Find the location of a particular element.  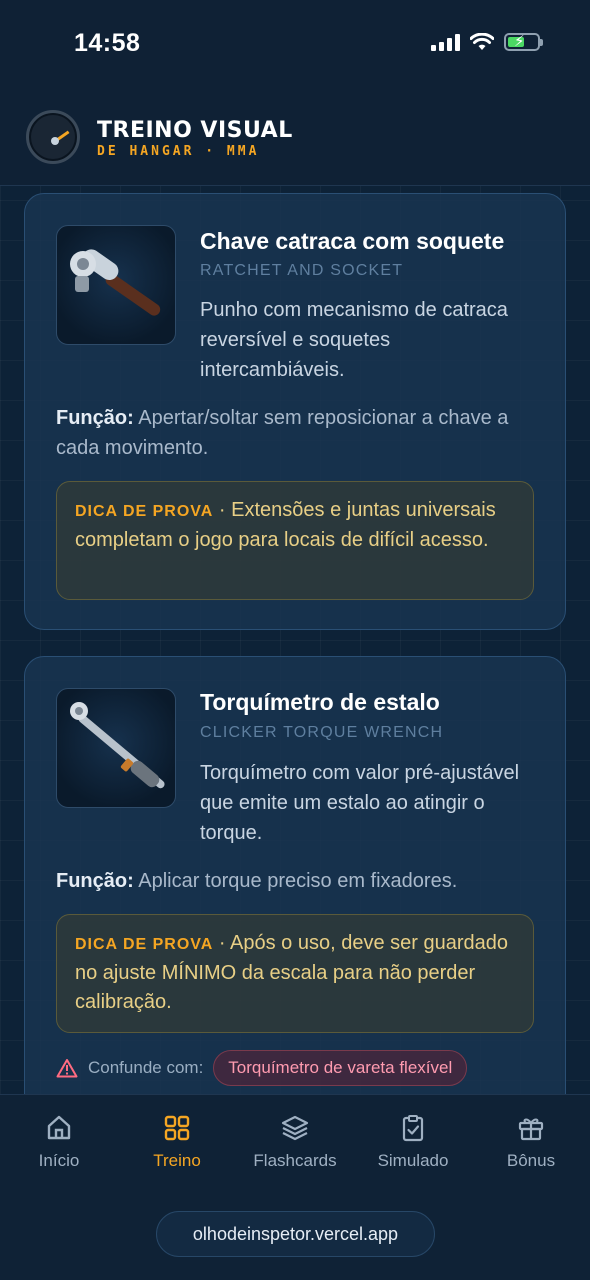

gift-icon is located at coordinates (531, 1129).